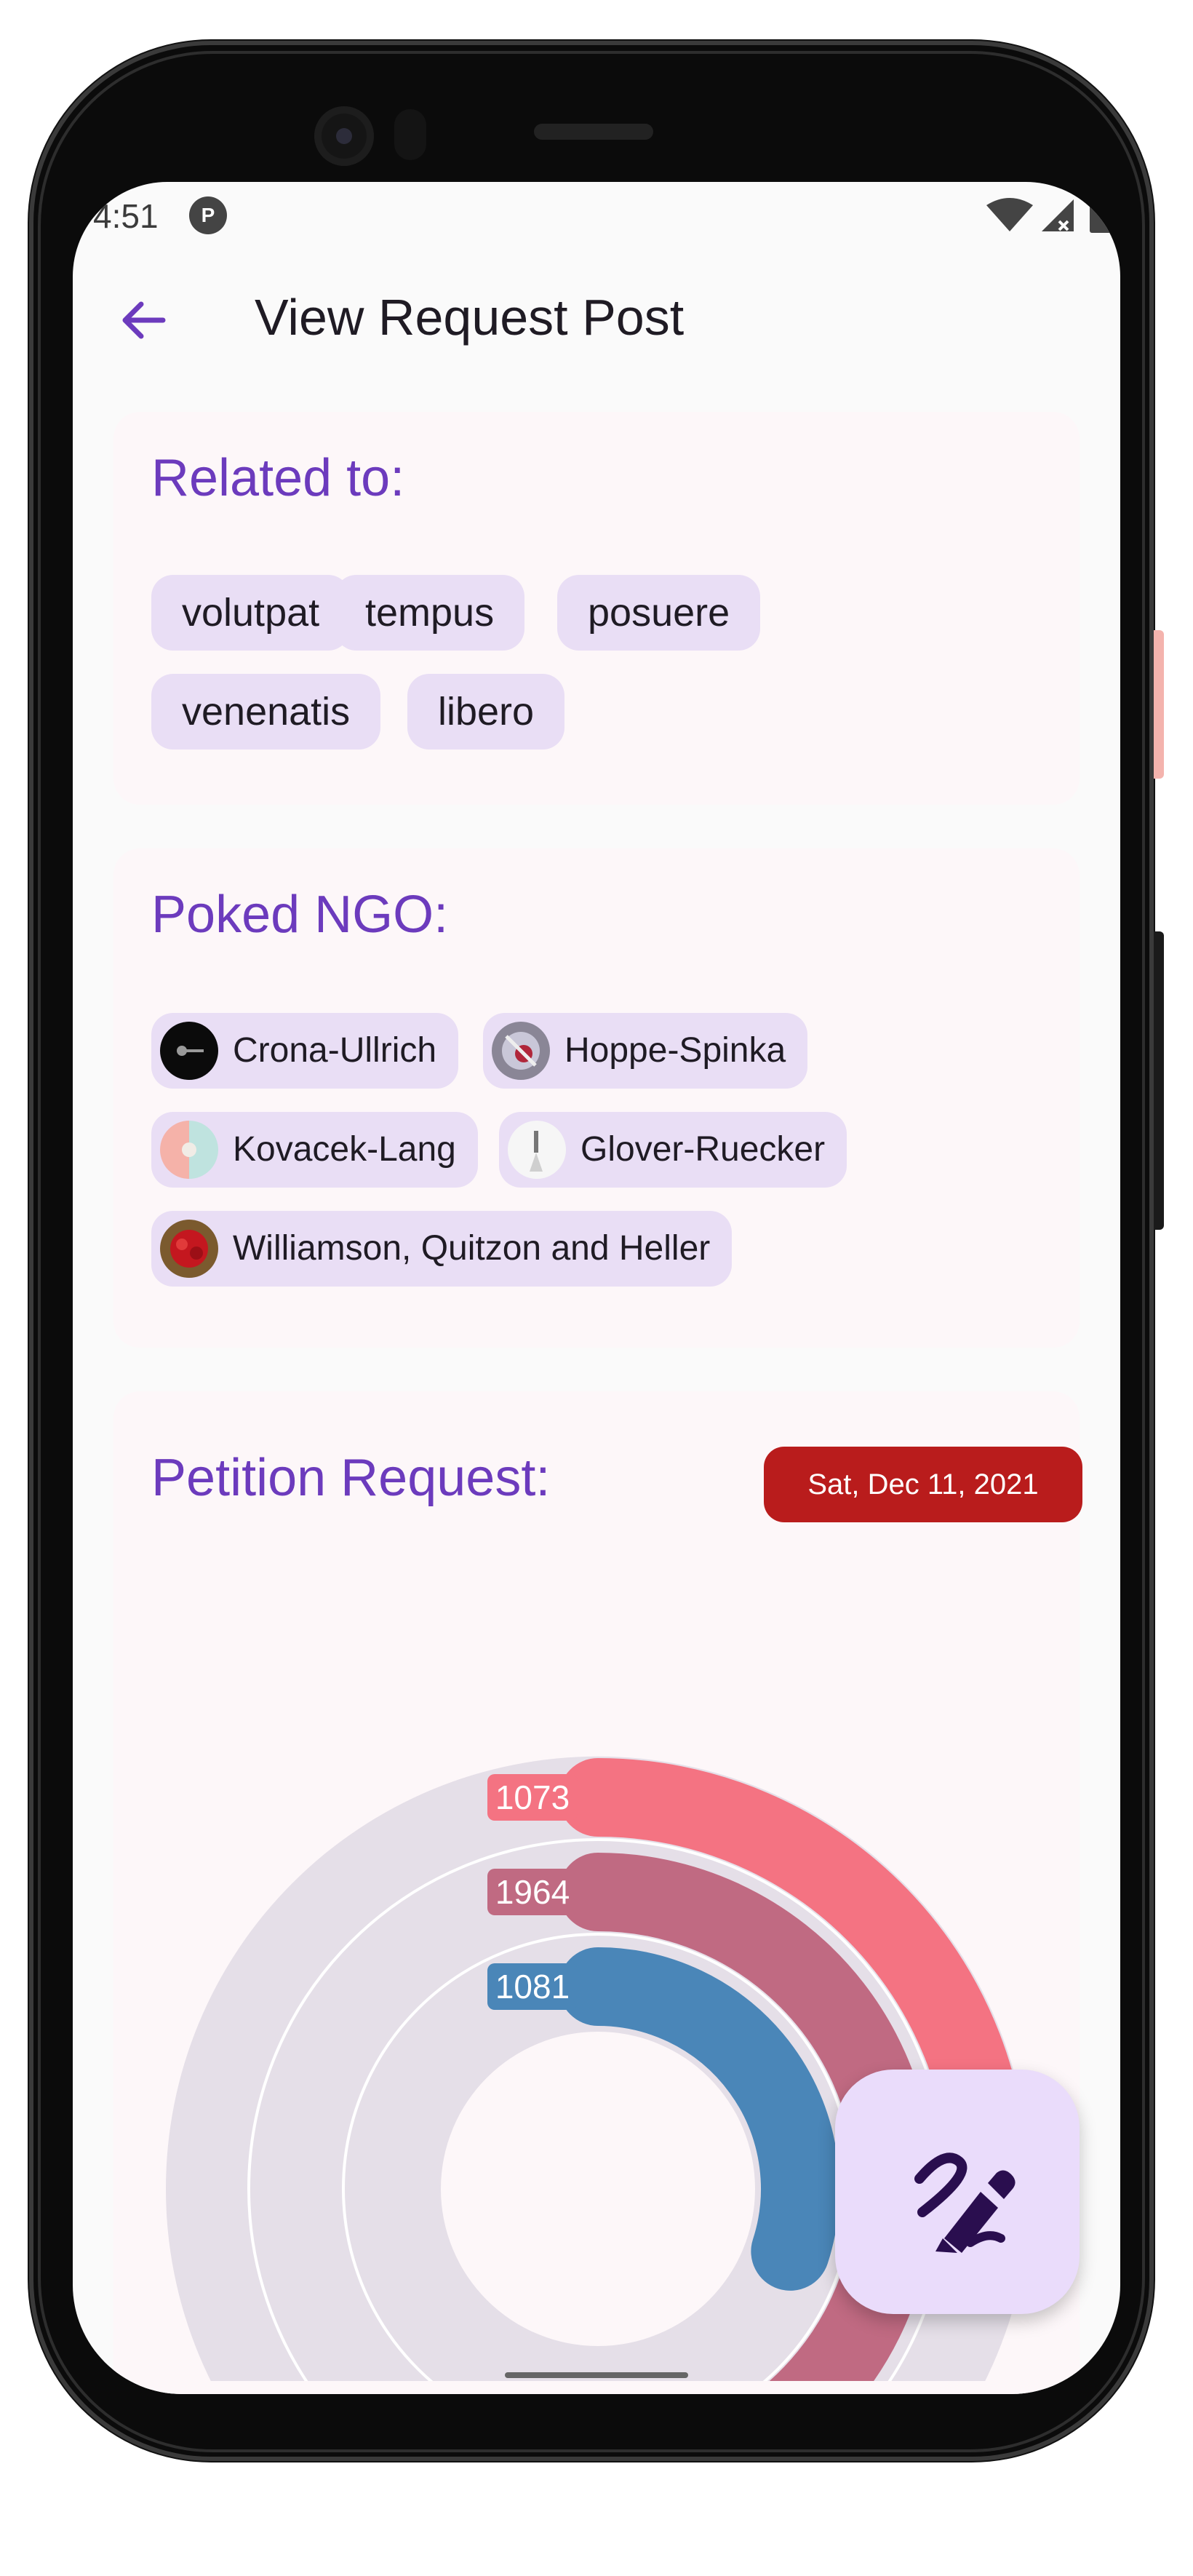 The height and width of the screenshot is (2576, 1193). I want to click on date-badge: Sat, Dec 11, 2021, so click(923, 1484).